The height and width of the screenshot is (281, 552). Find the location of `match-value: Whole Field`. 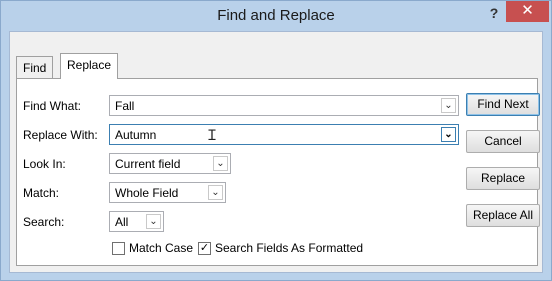

match-value: Whole Field is located at coordinates (147, 193).